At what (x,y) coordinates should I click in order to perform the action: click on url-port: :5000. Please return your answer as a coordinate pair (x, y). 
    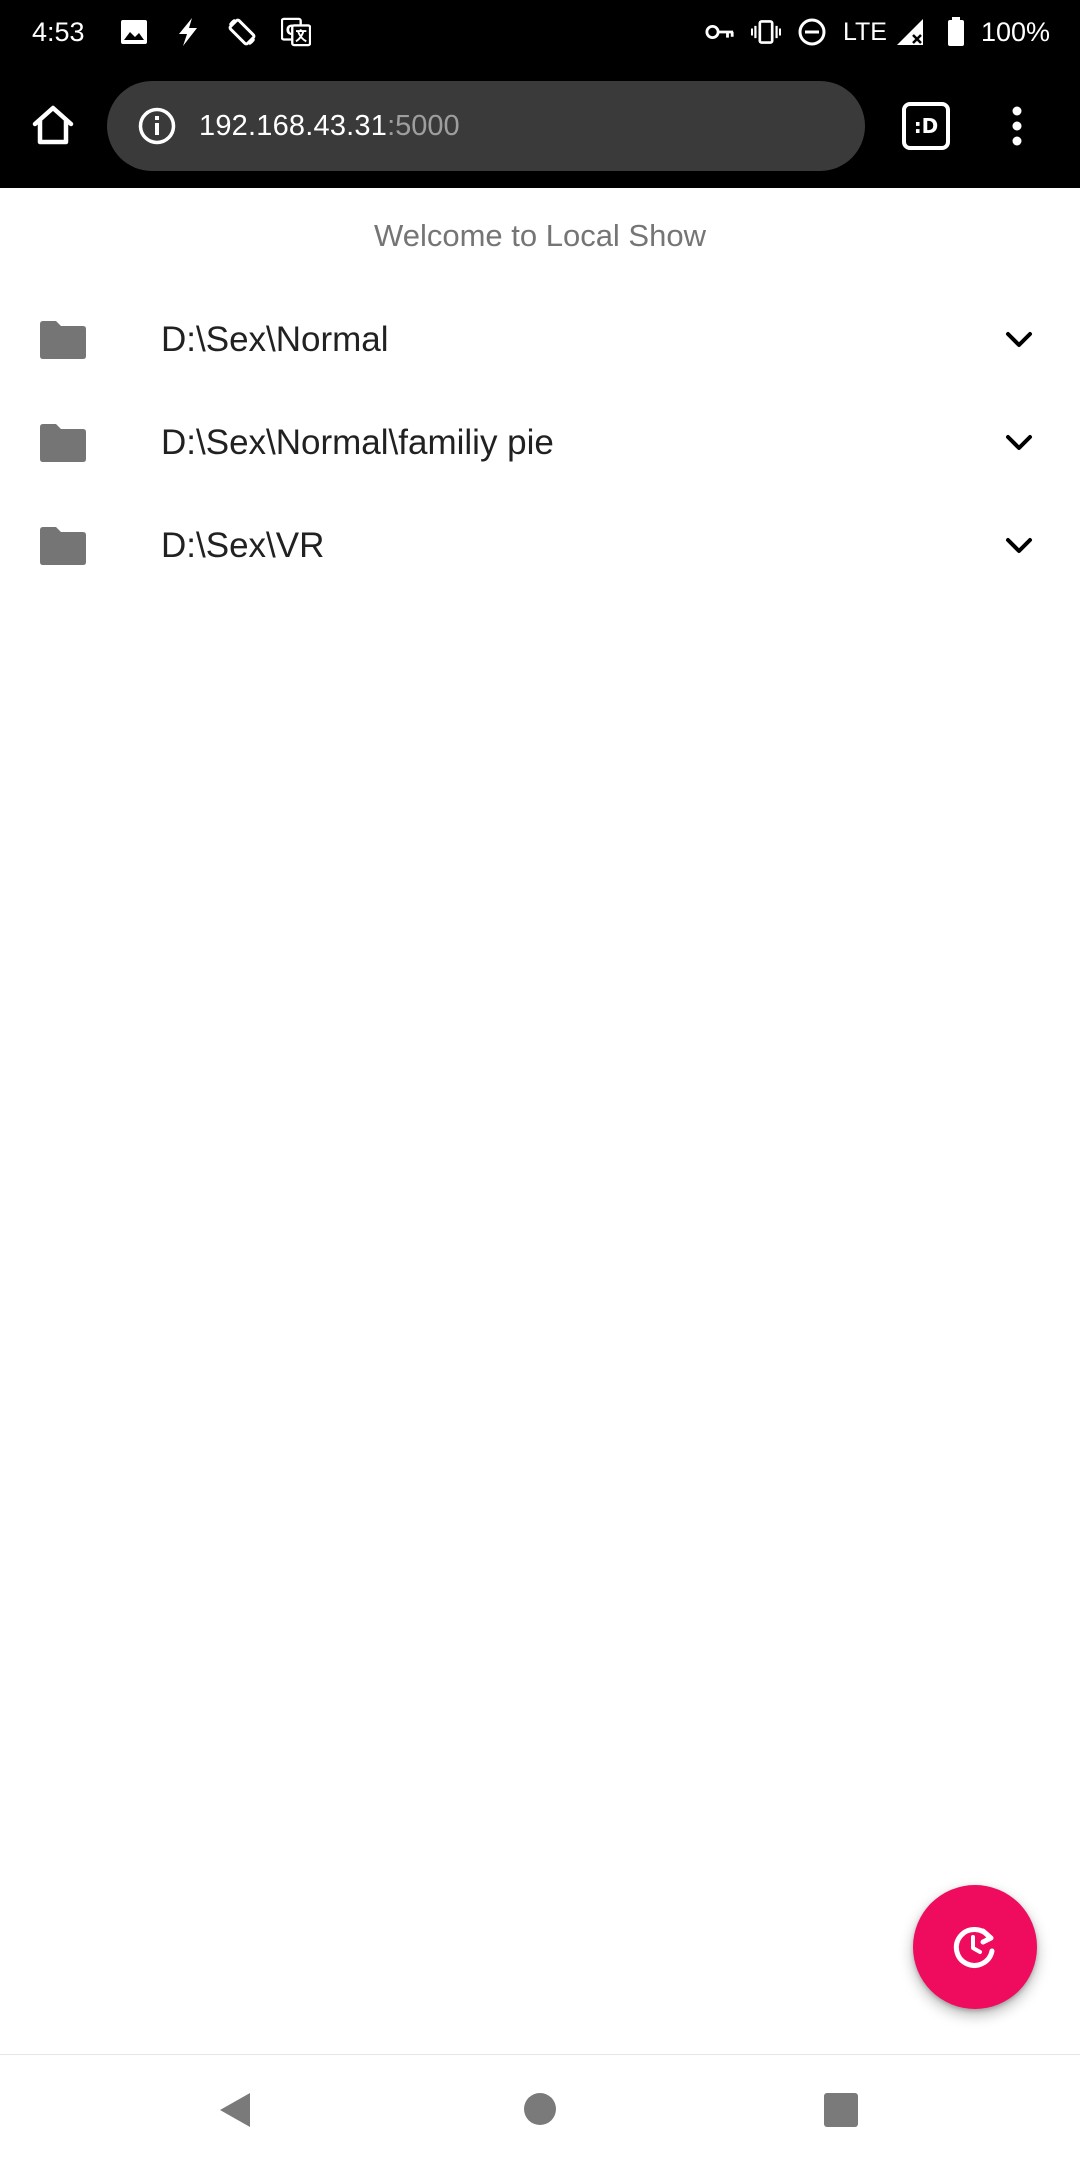
    Looking at the image, I should click on (423, 125).